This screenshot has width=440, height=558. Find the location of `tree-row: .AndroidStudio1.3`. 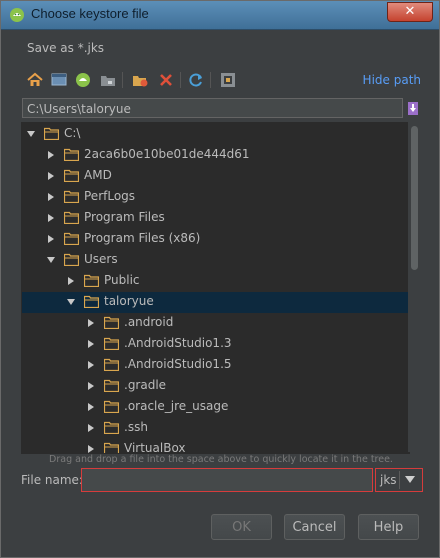

tree-row: .AndroidStudio1.3 is located at coordinates (215, 344).